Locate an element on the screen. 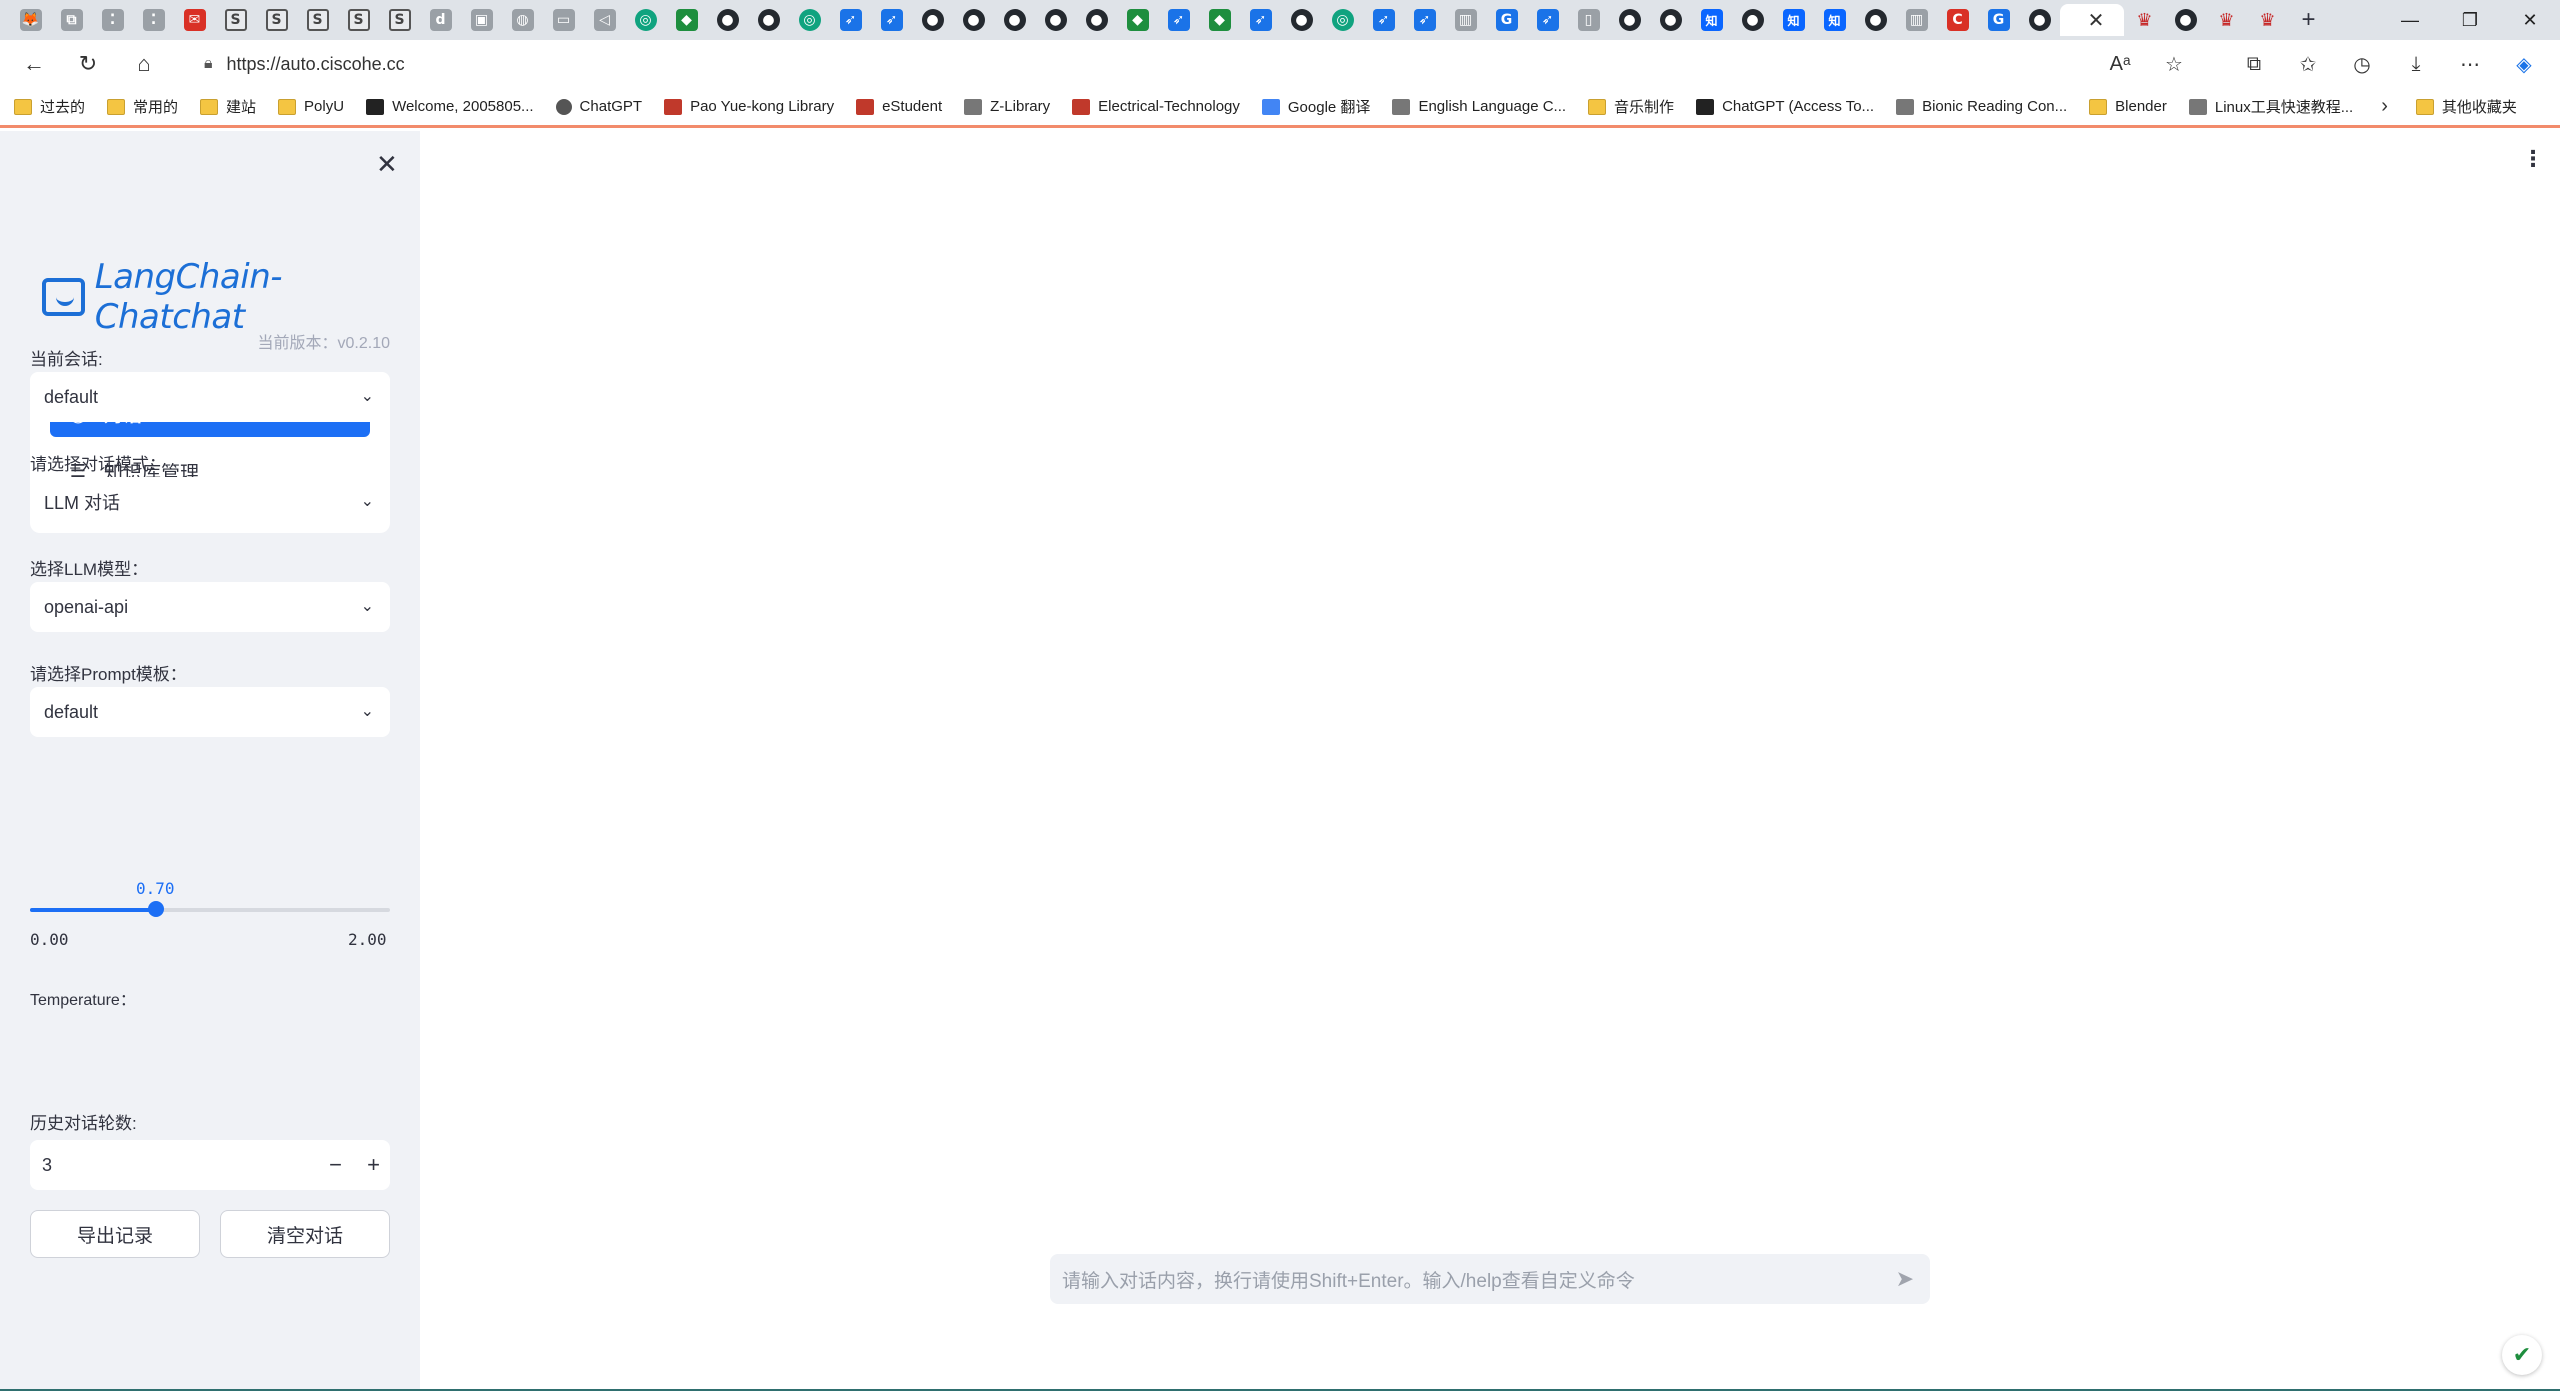  bookmark-item: Pao Yue-kong Library is located at coordinates (749, 106).